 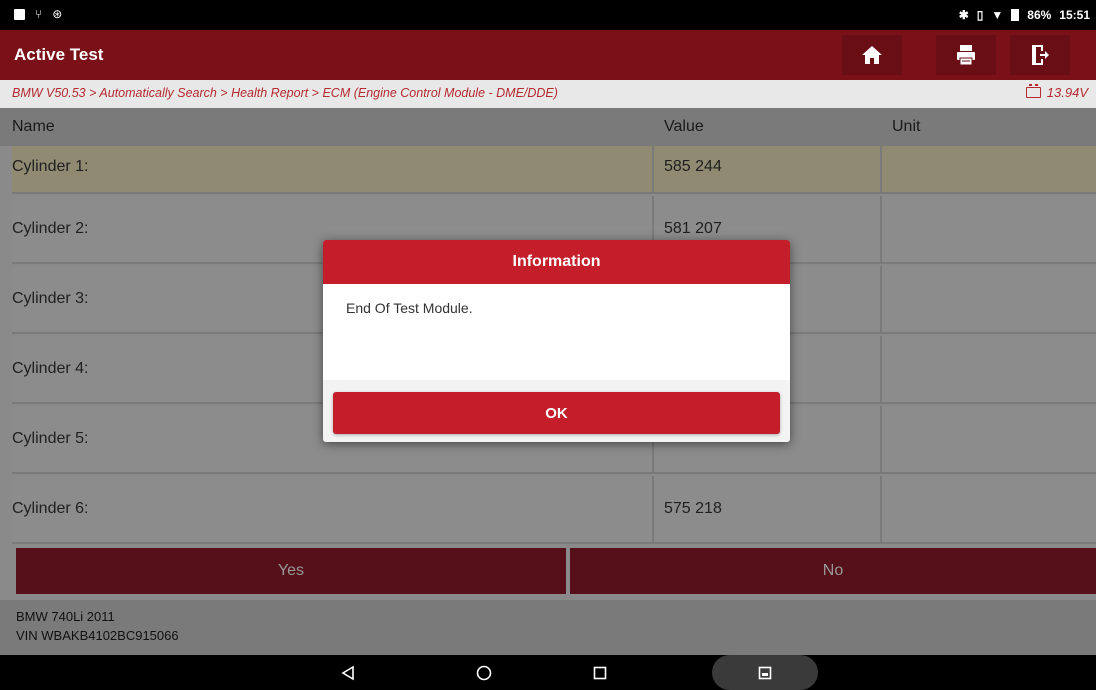 I want to click on row-value: 581 207, so click(x=693, y=228).